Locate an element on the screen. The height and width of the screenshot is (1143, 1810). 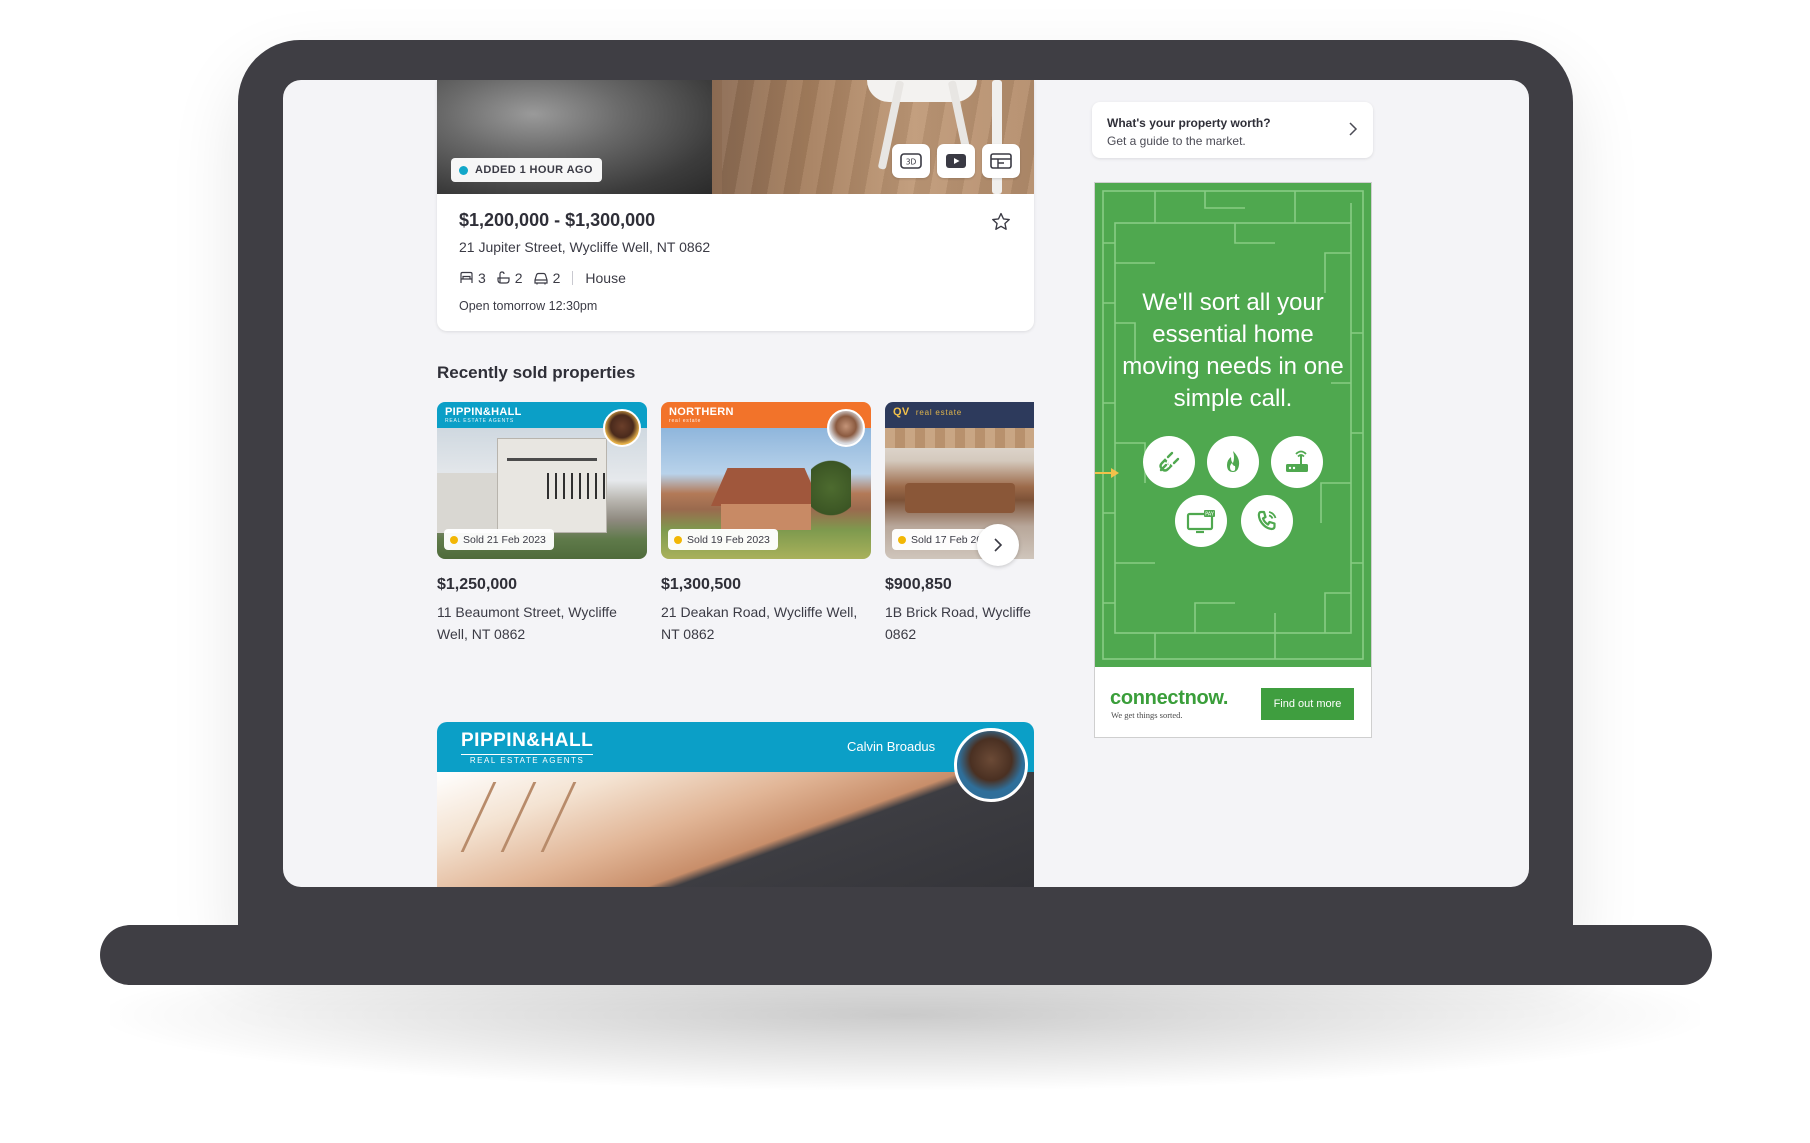
listing-features: 3 2 2 House is located at coordinates (542, 278).